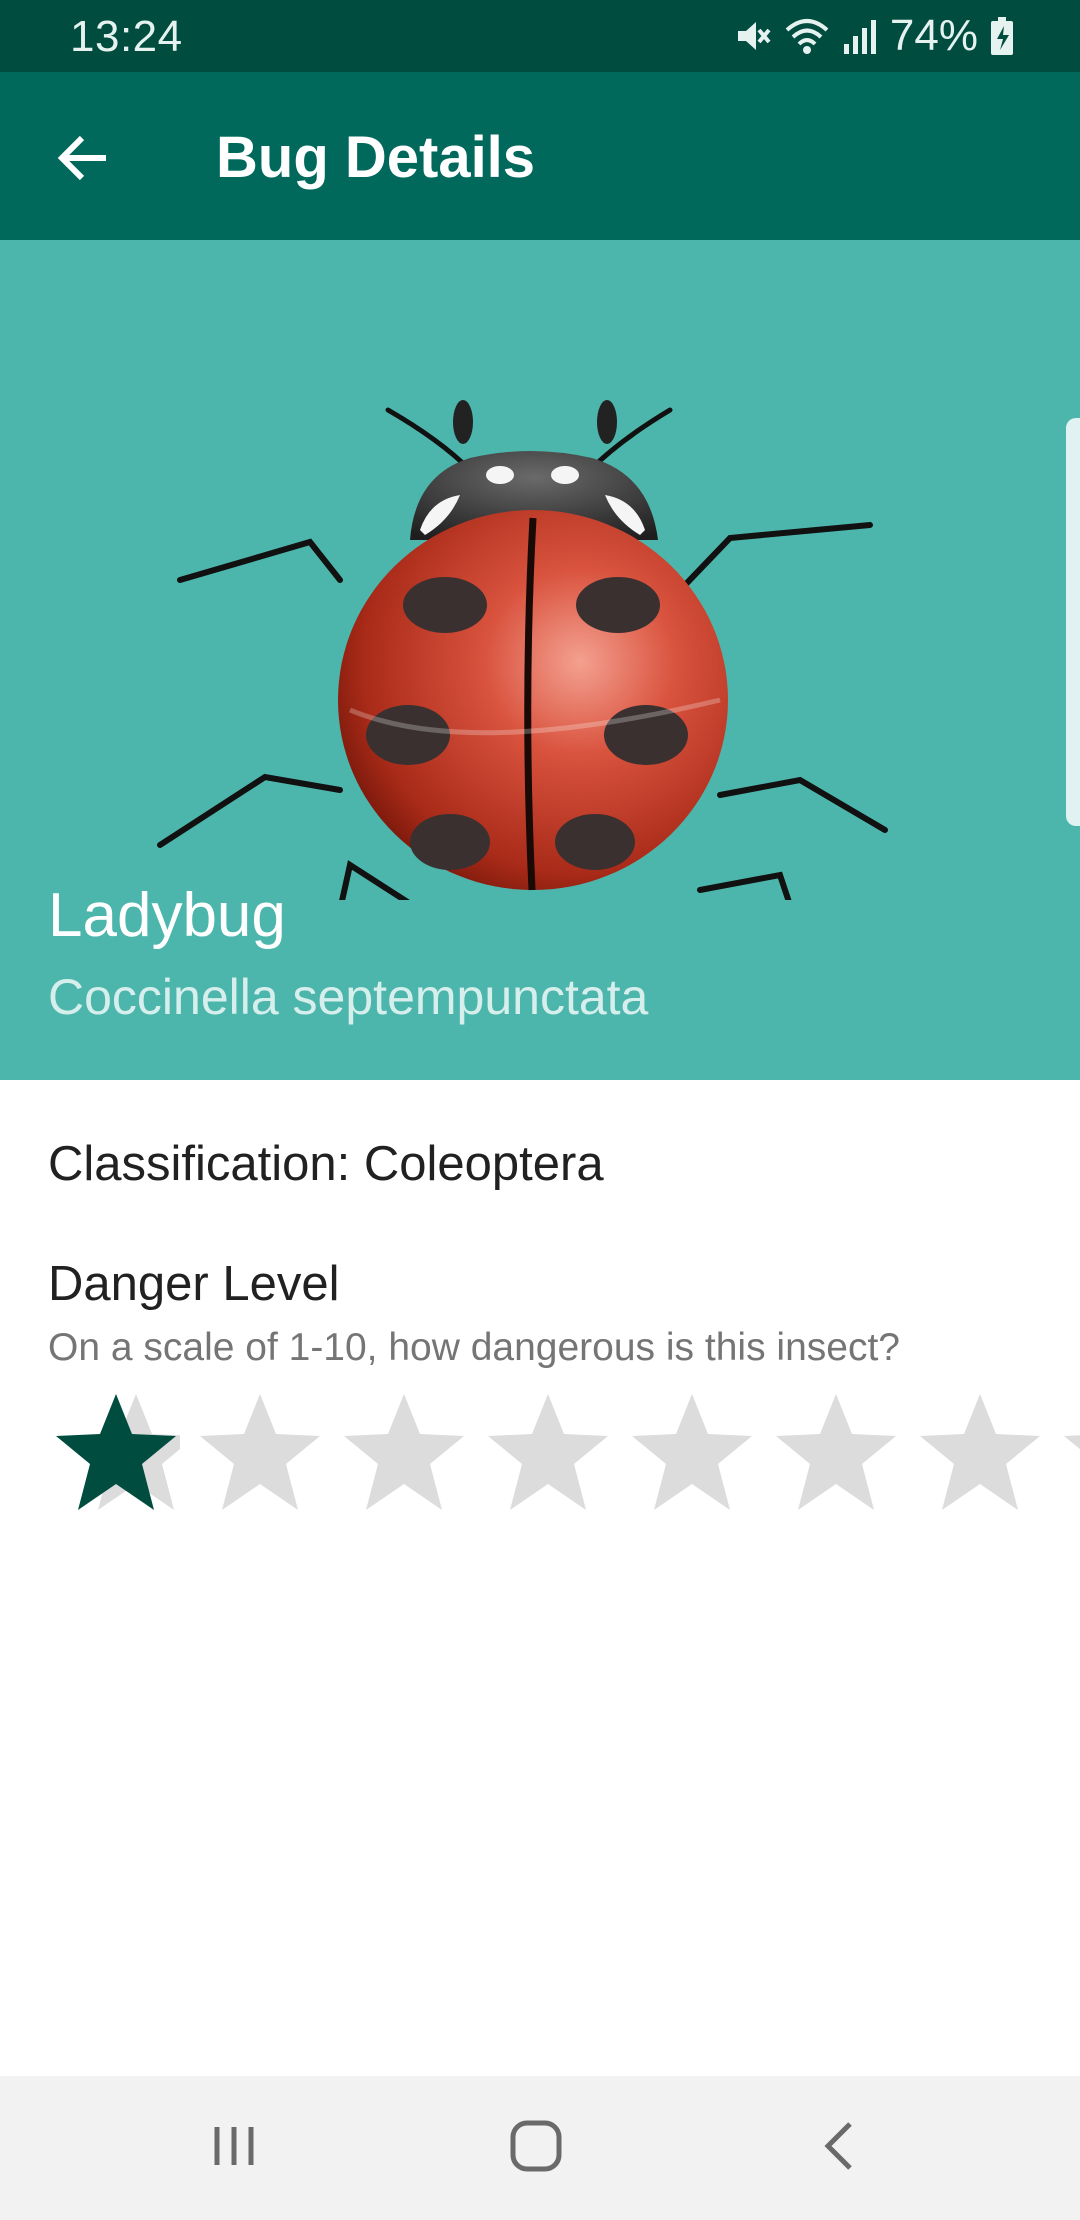  I want to click on scrollbar, so click(1073, 622).